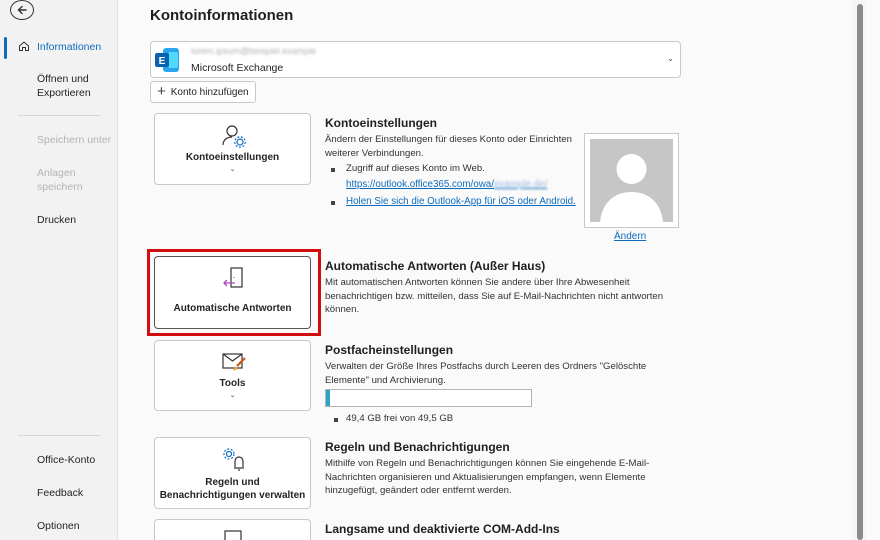 This screenshot has width=880, height=540. I want to click on auto-reply-title: Automatische Antworten (Außer Haus), so click(435, 266).